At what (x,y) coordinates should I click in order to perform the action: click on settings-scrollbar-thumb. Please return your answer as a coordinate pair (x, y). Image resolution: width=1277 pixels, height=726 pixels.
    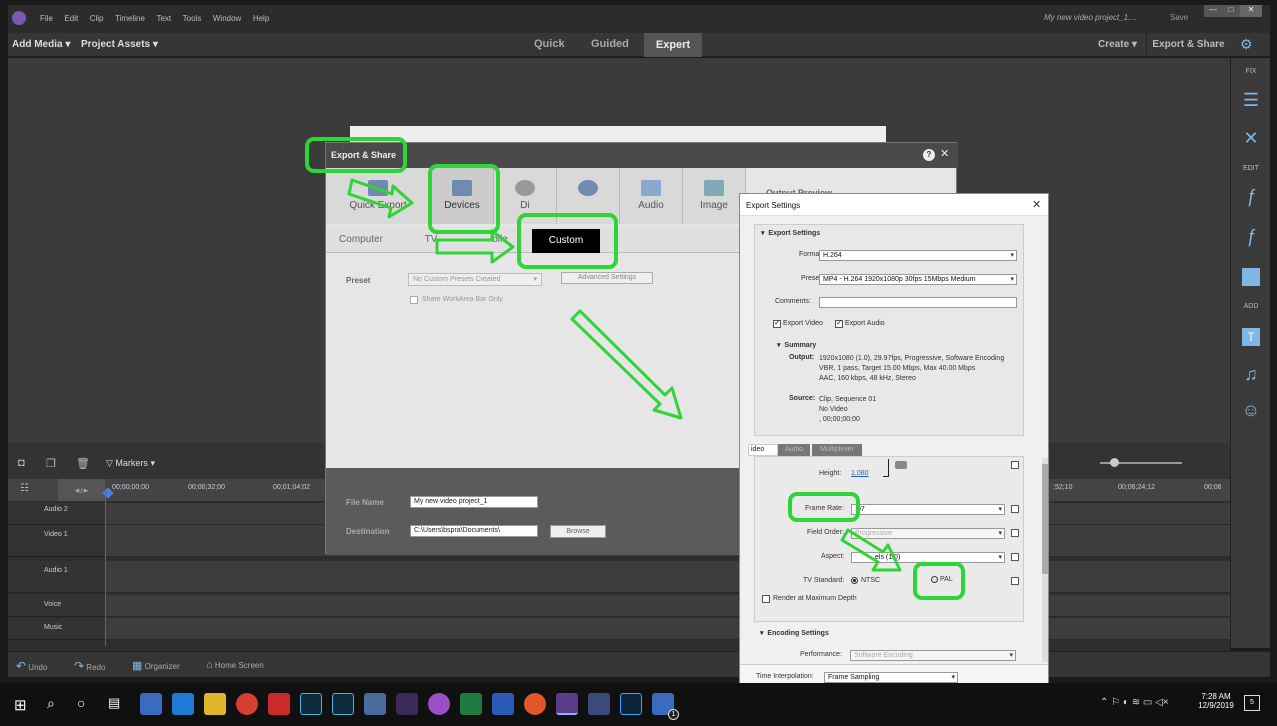
    Looking at the image, I should click on (1045, 519).